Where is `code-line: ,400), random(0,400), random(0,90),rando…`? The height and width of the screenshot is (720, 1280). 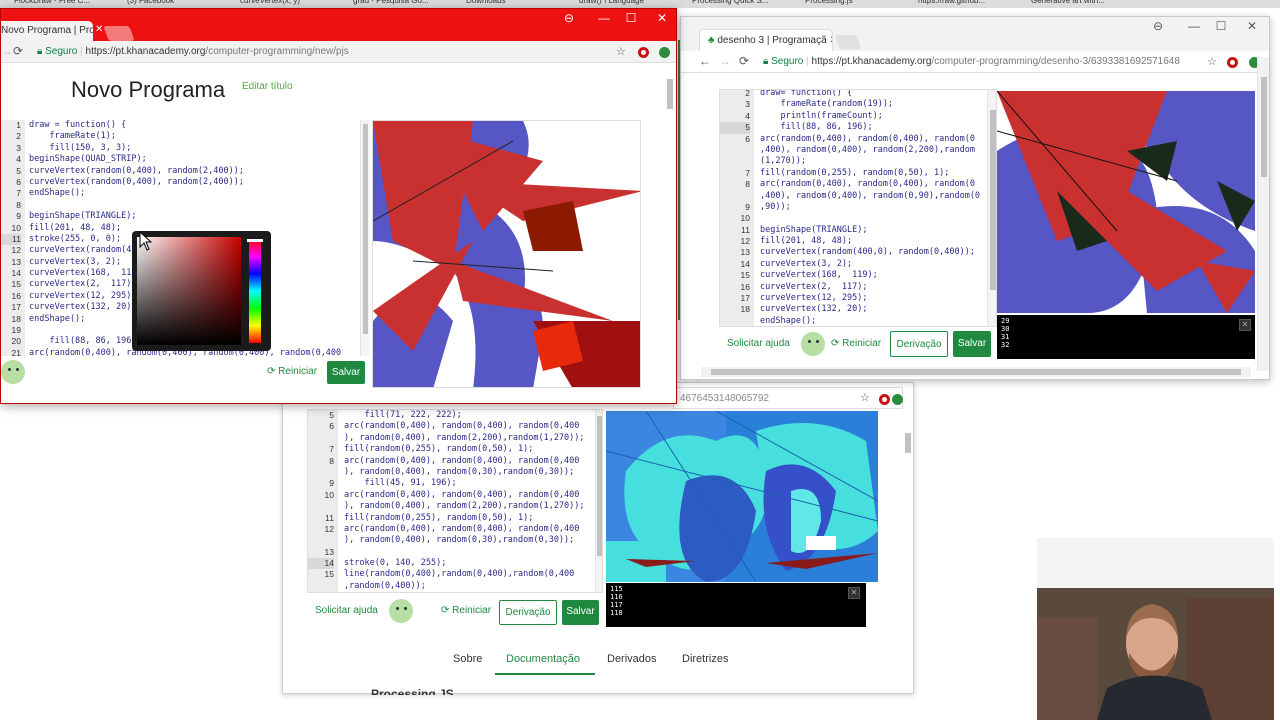 code-line: ,400), random(0,400), random(0,90),rando… is located at coordinates (874, 196).